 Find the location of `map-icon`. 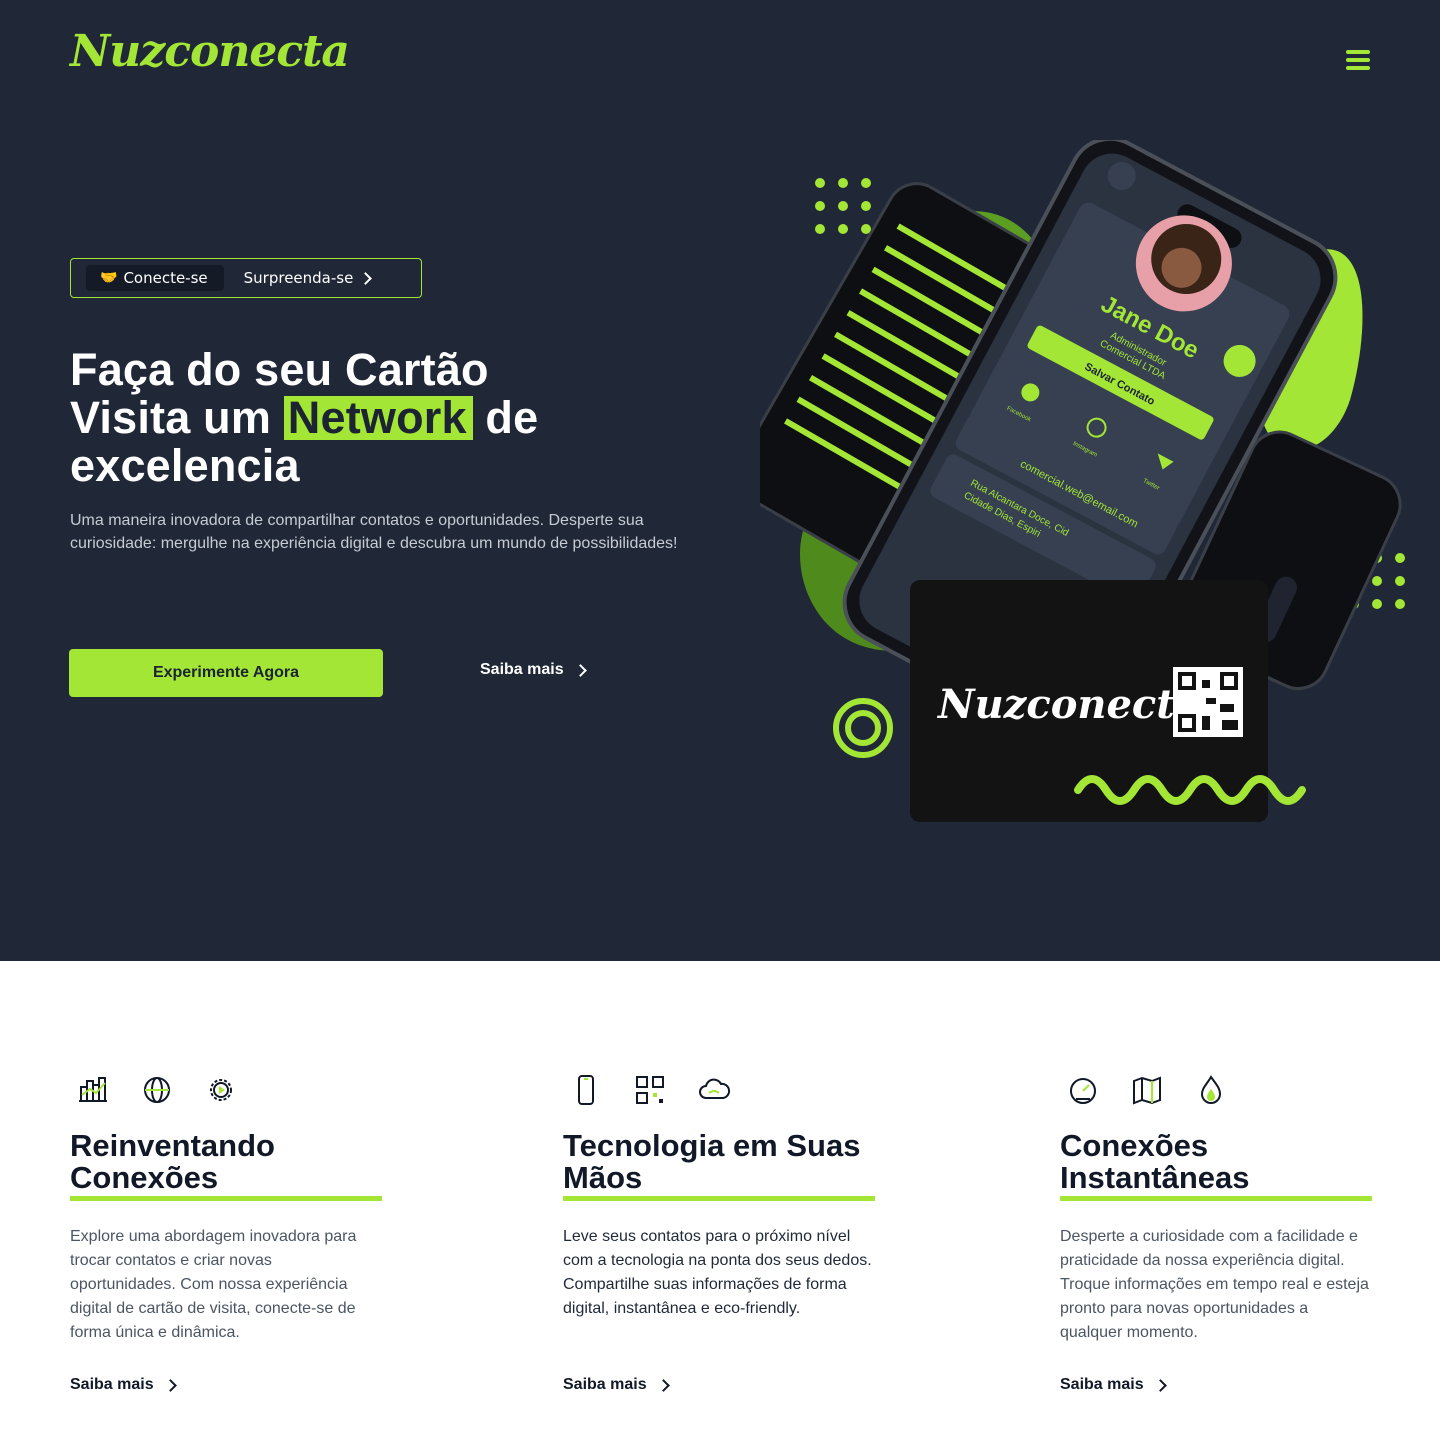

map-icon is located at coordinates (1147, 1090).